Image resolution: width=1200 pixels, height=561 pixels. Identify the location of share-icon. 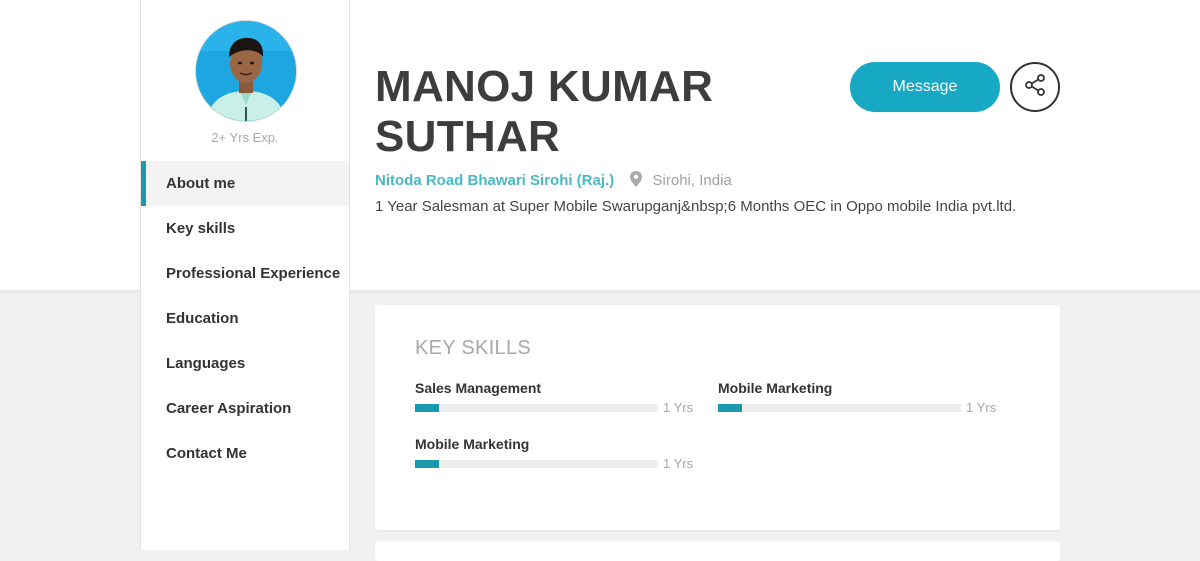
(1035, 87).